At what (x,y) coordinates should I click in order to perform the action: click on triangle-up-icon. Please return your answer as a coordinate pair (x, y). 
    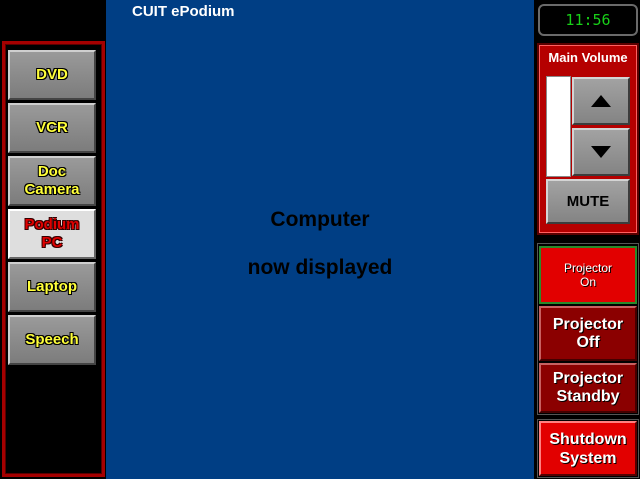
    Looking at the image, I should click on (601, 101).